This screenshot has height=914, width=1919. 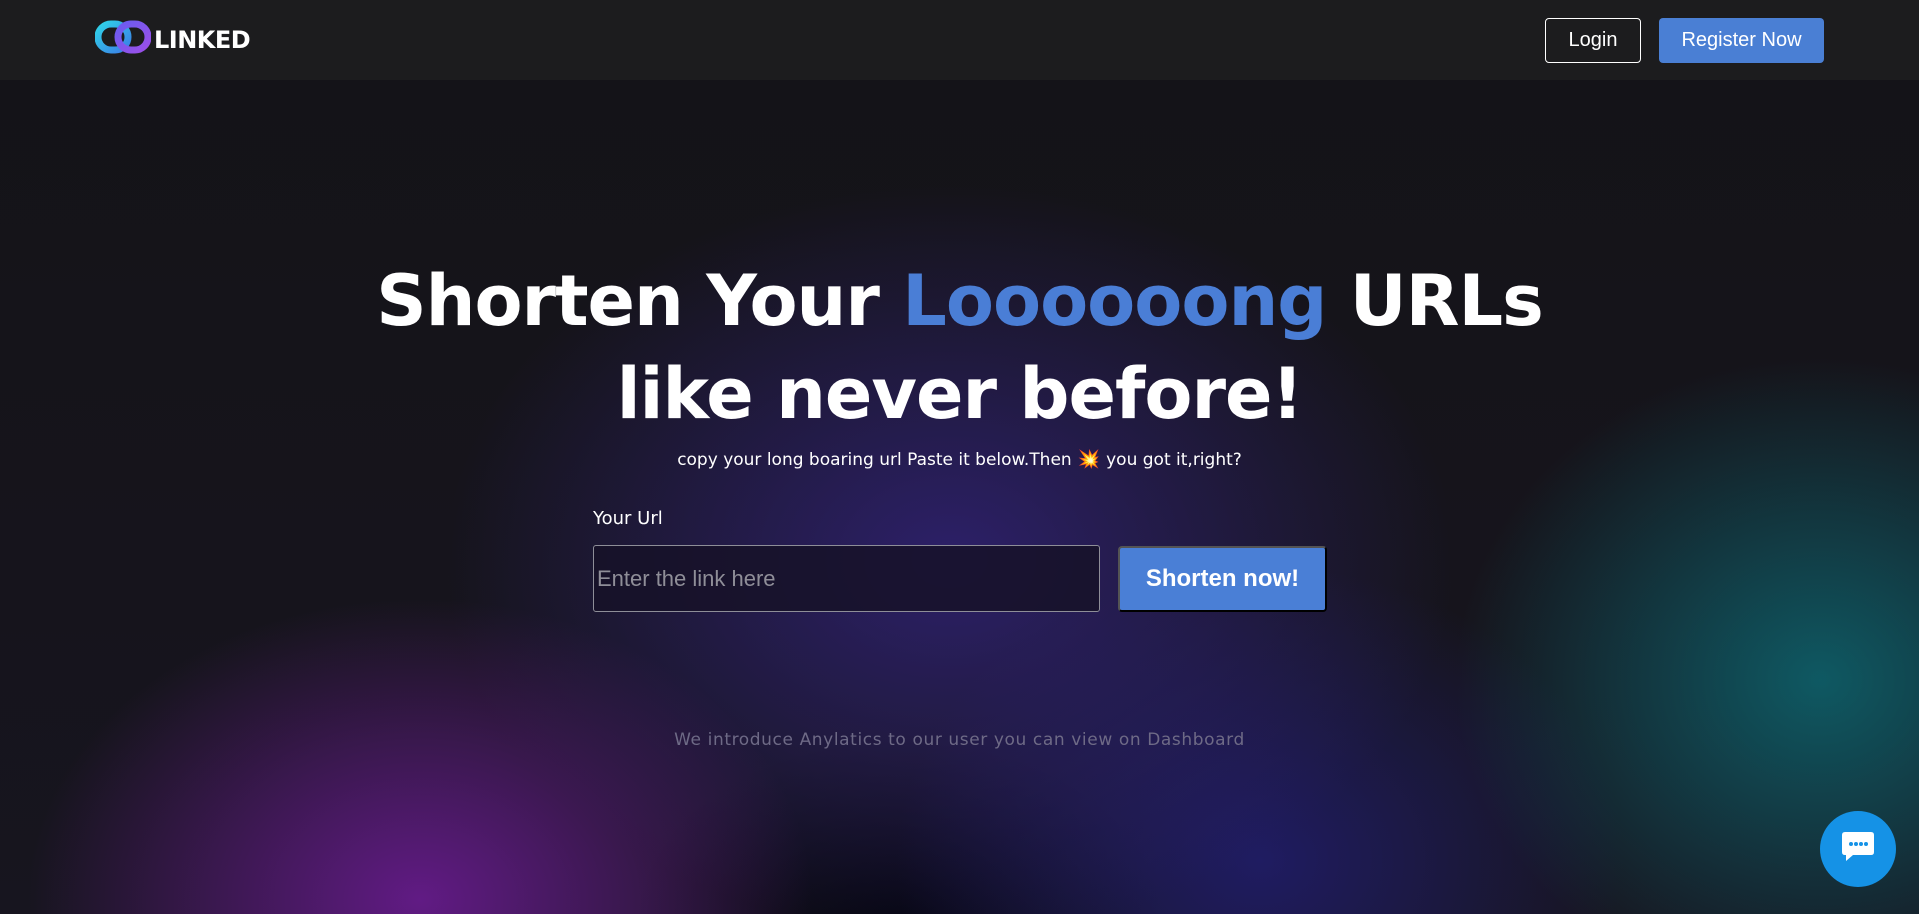 I want to click on register-button: Register Now, so click(x=1741, y=40).